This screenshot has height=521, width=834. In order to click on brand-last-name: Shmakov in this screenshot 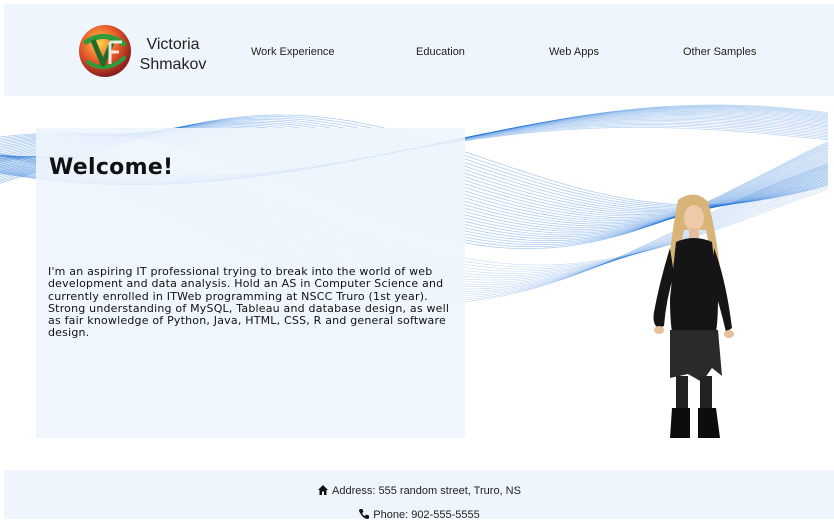, I will do `click(173, 64)`.